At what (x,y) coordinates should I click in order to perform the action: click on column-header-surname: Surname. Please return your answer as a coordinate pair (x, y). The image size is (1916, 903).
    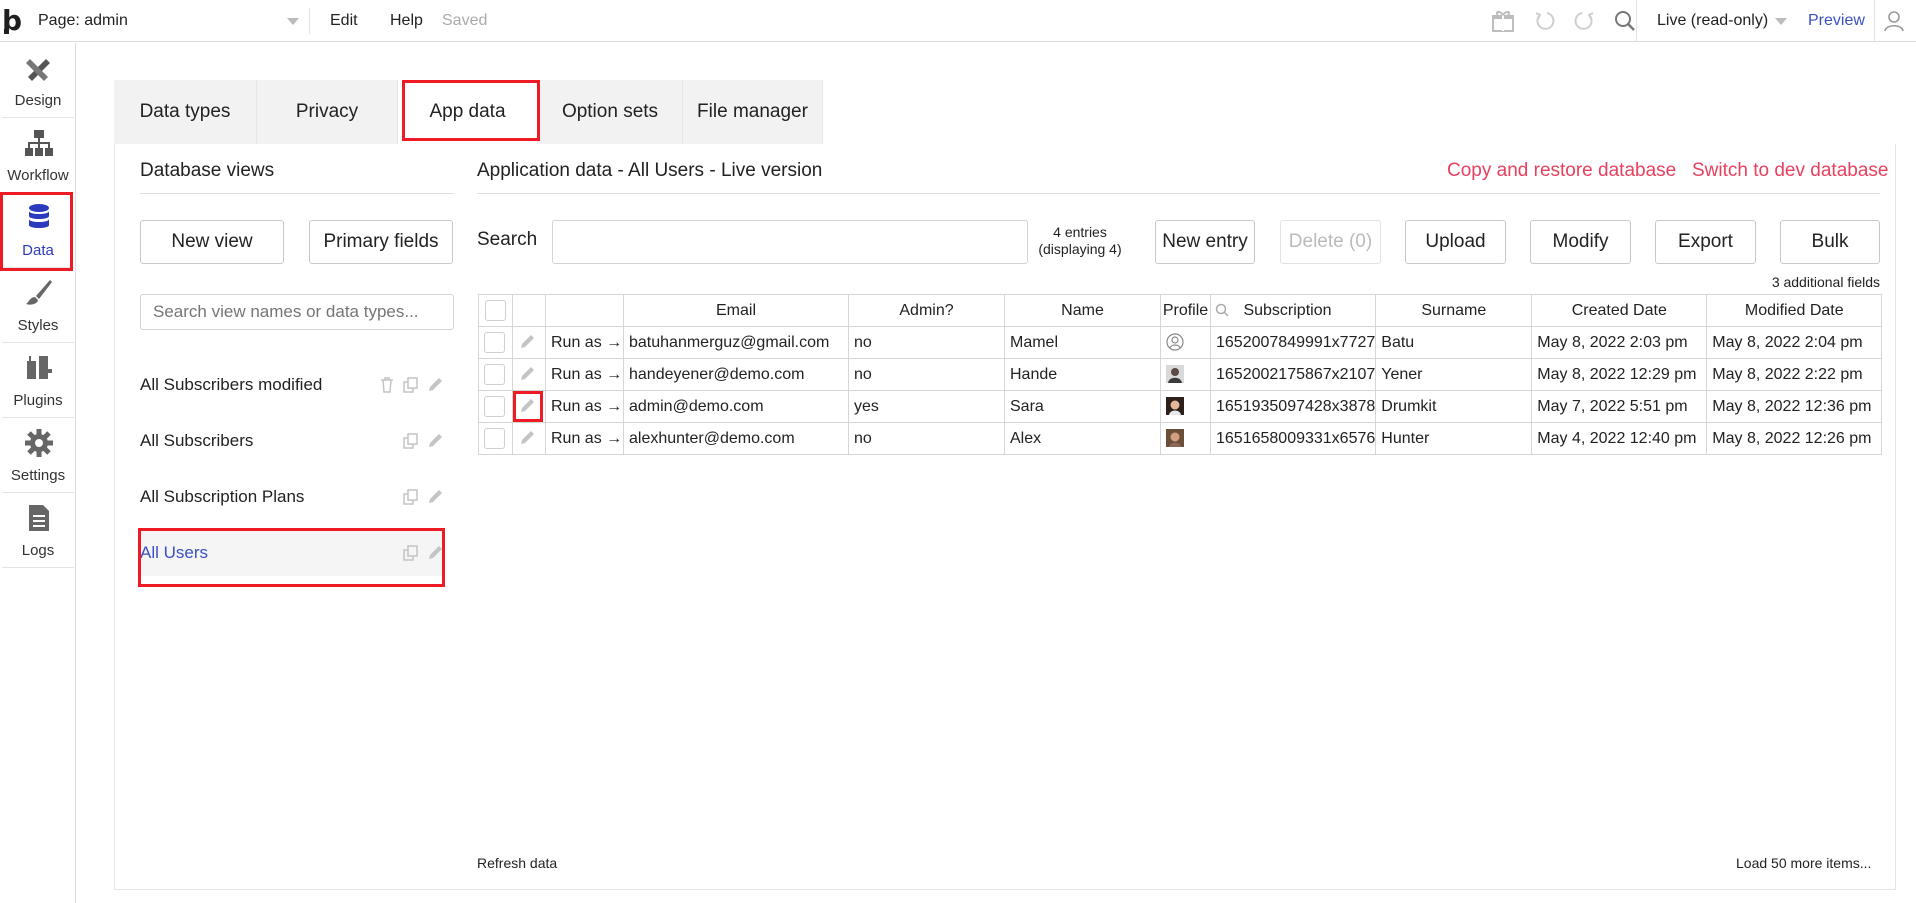
    Looking at the image, I should click on (1454, 310).